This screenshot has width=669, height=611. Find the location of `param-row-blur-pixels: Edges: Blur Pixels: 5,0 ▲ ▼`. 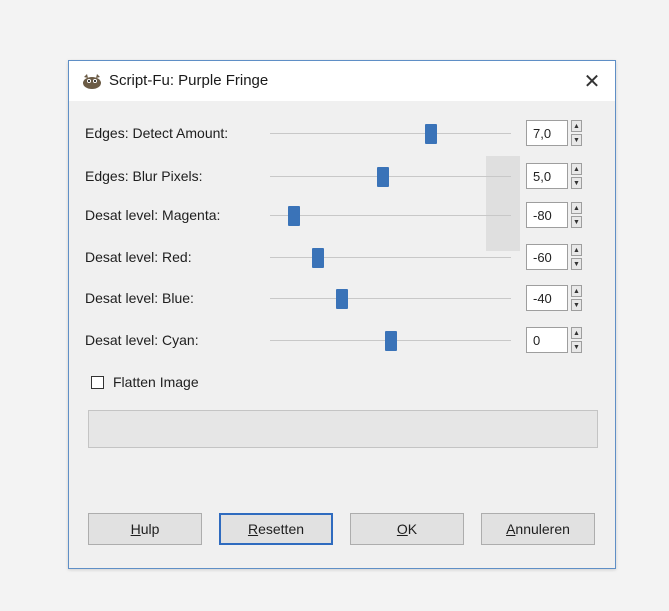

param-row-blur-pixels: Edges: Blur Pixels: 5,0 ▲ ▼ is located at coordinates (342, 177).